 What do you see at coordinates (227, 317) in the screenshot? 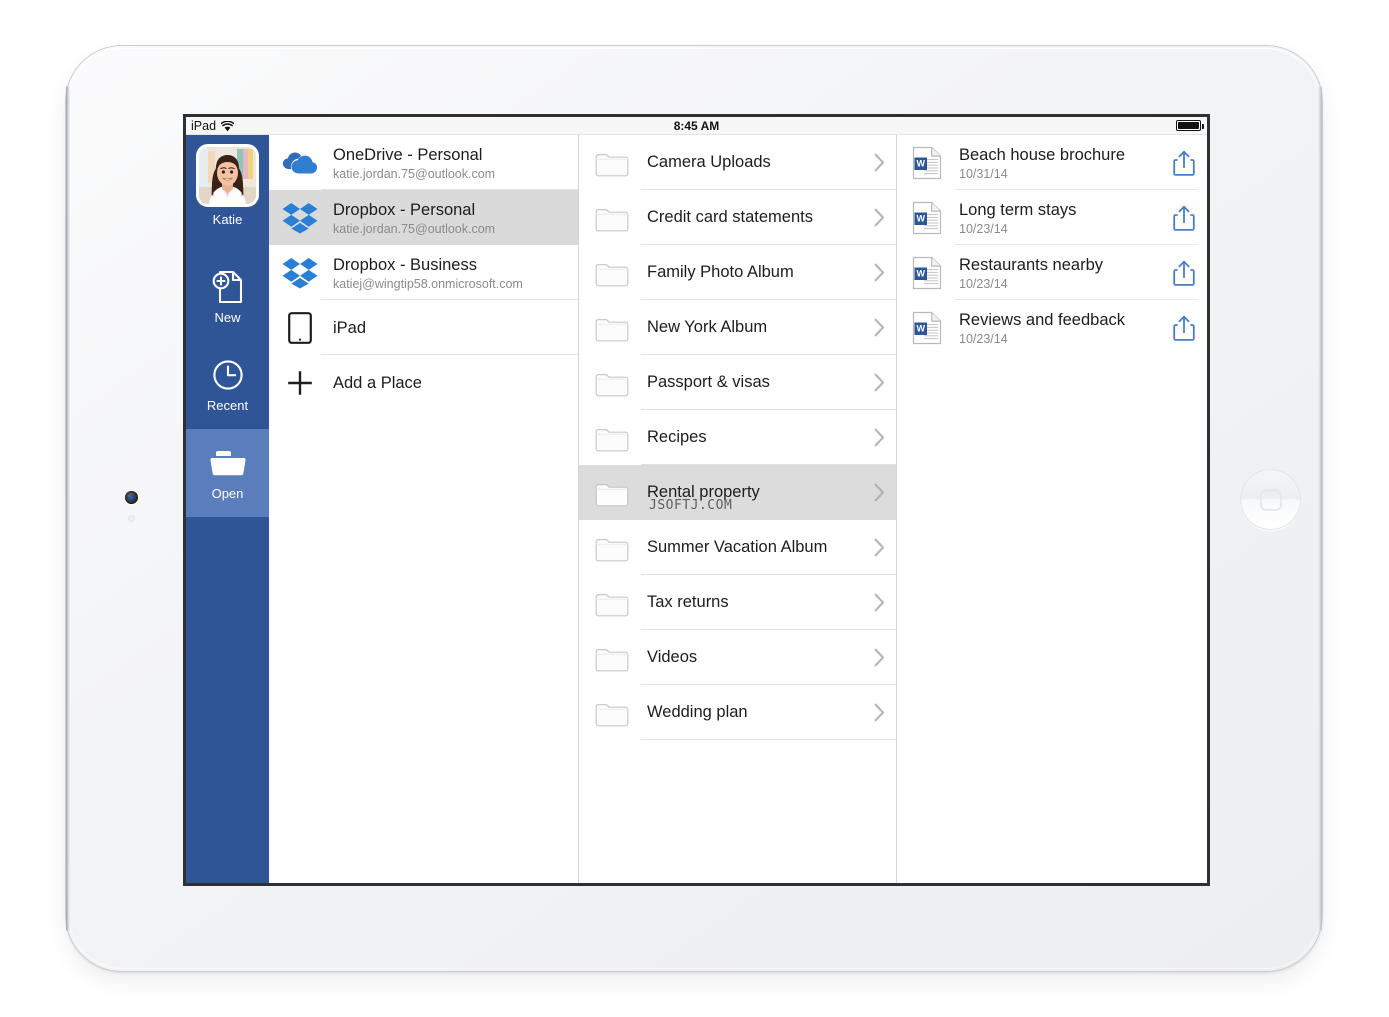
I see `rail-item-label: New` at bounding box center [227, 317].